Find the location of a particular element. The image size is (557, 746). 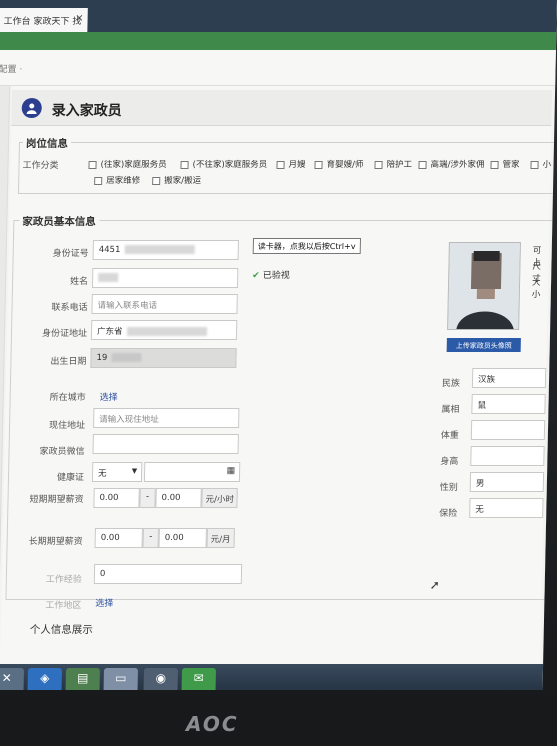

spreadsheet-icon: ▤ is located at coordinates (83, 679).